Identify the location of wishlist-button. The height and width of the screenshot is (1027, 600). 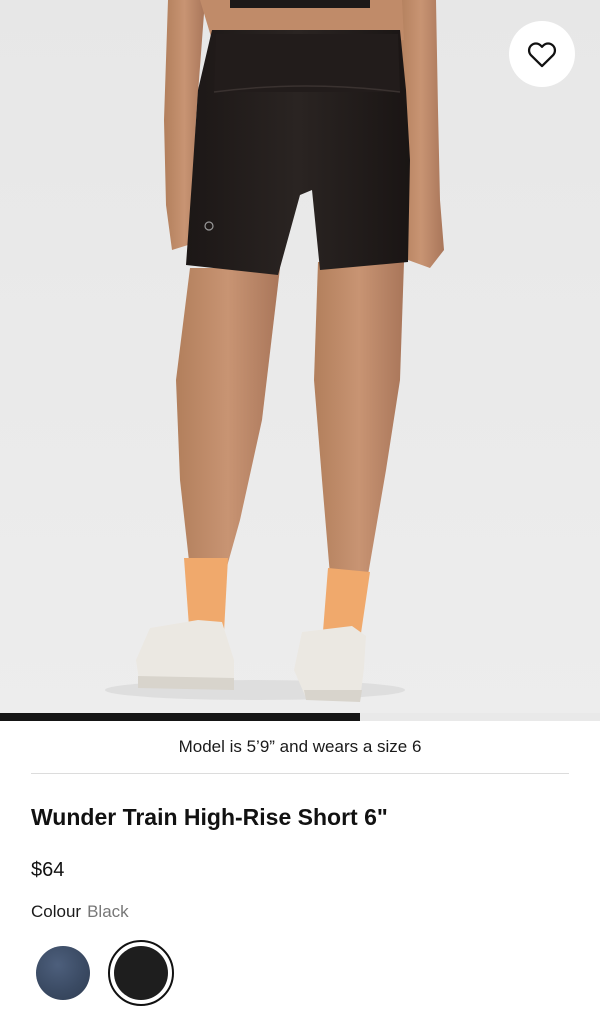
(542, 54).